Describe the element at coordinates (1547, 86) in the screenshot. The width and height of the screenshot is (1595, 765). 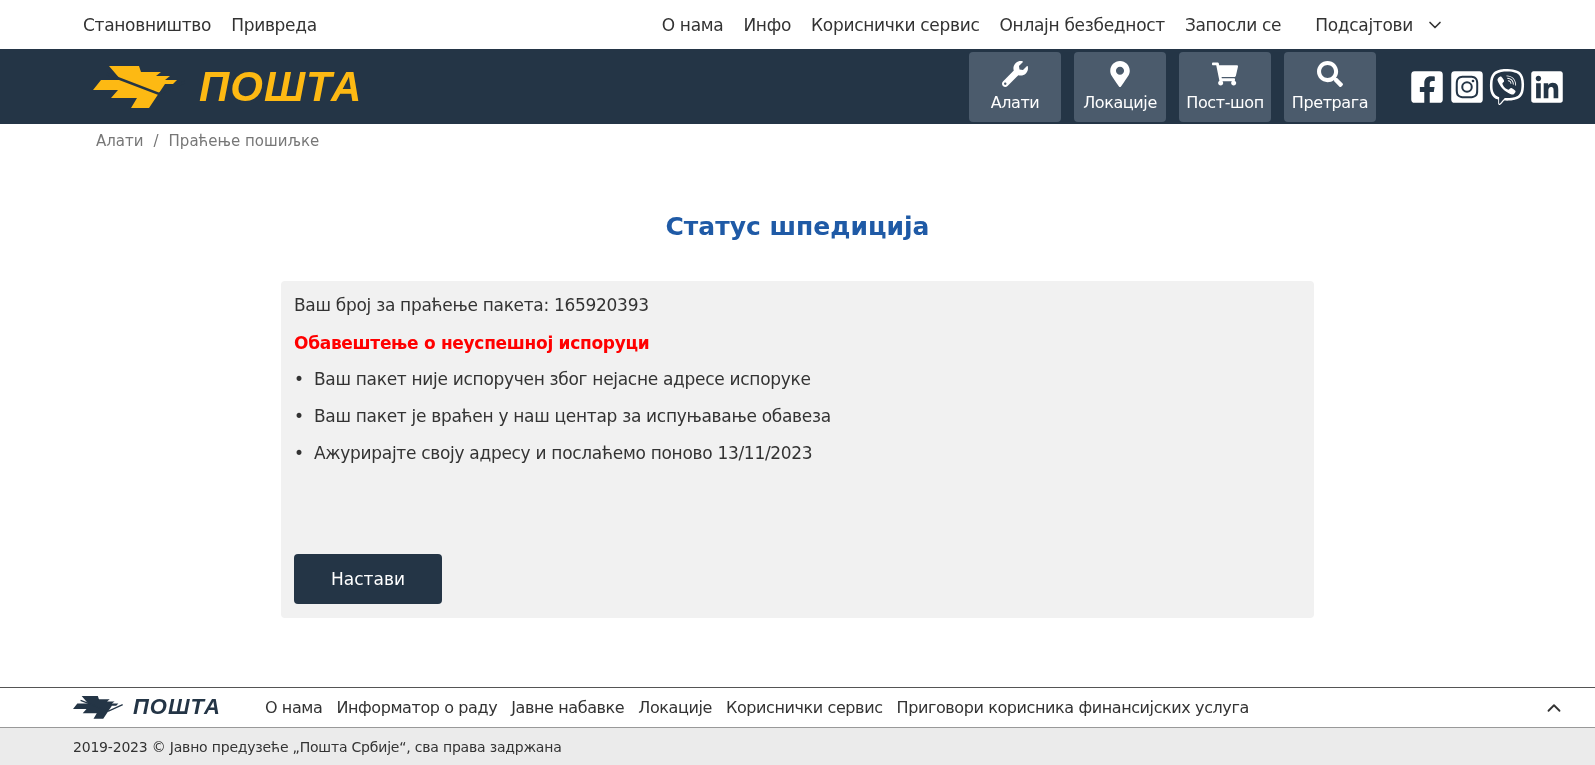
I see `linkedin-icon` at that location.